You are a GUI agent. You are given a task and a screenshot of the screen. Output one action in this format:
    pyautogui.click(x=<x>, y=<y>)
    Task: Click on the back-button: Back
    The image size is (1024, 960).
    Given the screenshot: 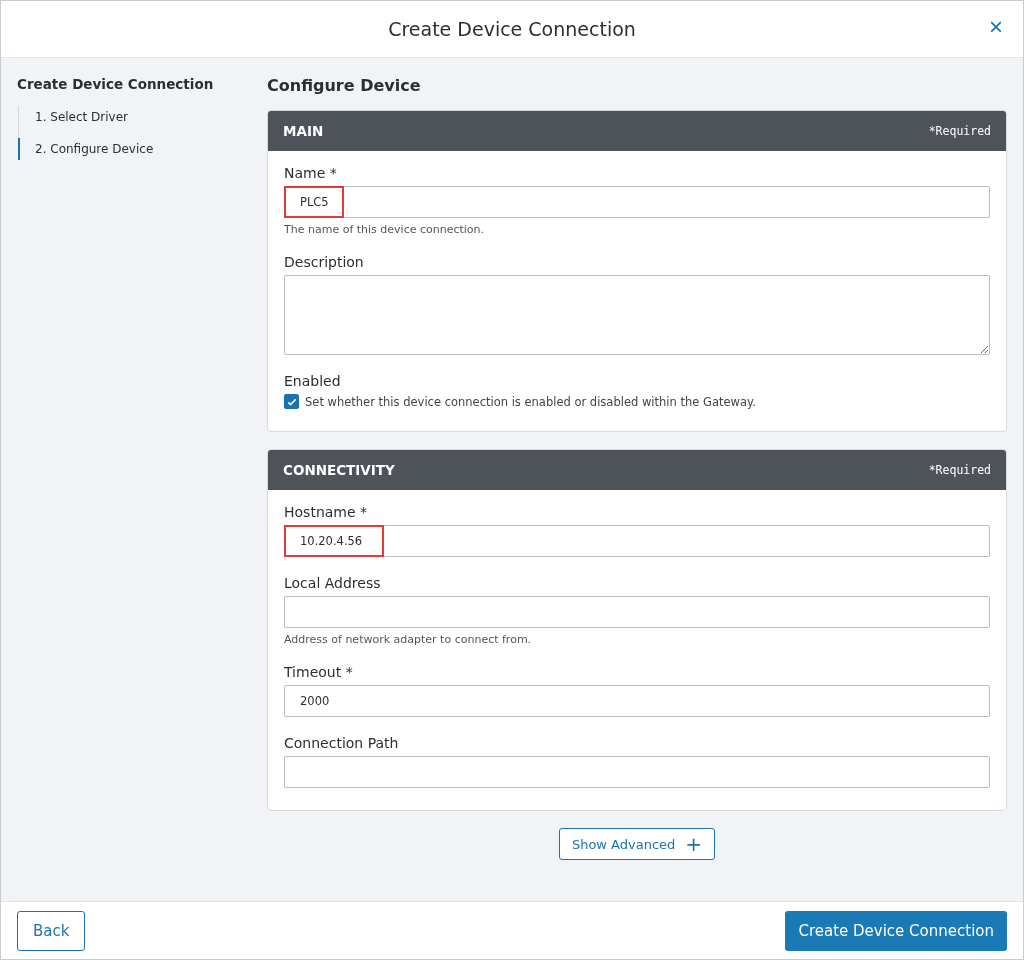 What is the action you would take?
    pyautogui.click(x=51, y=930)
    